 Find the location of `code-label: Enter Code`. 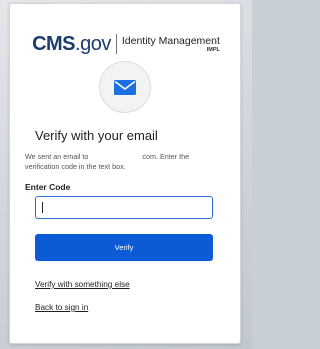

code-label: Enter Code is located at coordinates (48, 187).